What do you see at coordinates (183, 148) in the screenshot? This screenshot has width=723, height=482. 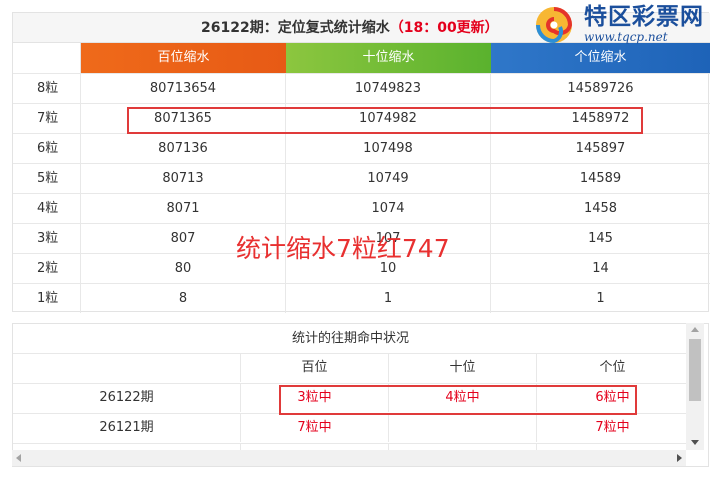 I see `hundreds-cell: 807136` at bounding box center [183, 148].